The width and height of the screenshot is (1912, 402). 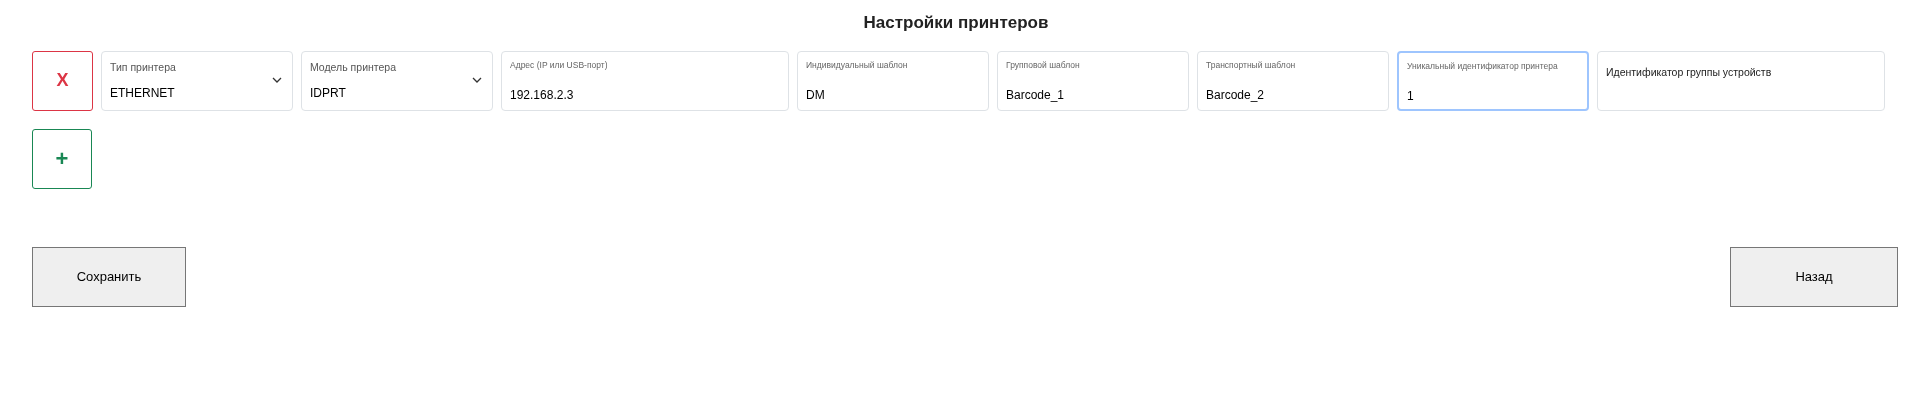 I want to click on text-field: Идентификатор группы устройств, so click(x=1741, y=80).